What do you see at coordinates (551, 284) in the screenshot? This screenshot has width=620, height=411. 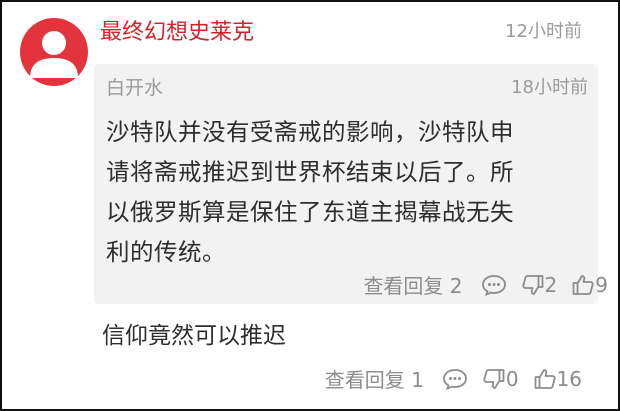 I see `dislike-count: 2` at bounding box center [551, 284].